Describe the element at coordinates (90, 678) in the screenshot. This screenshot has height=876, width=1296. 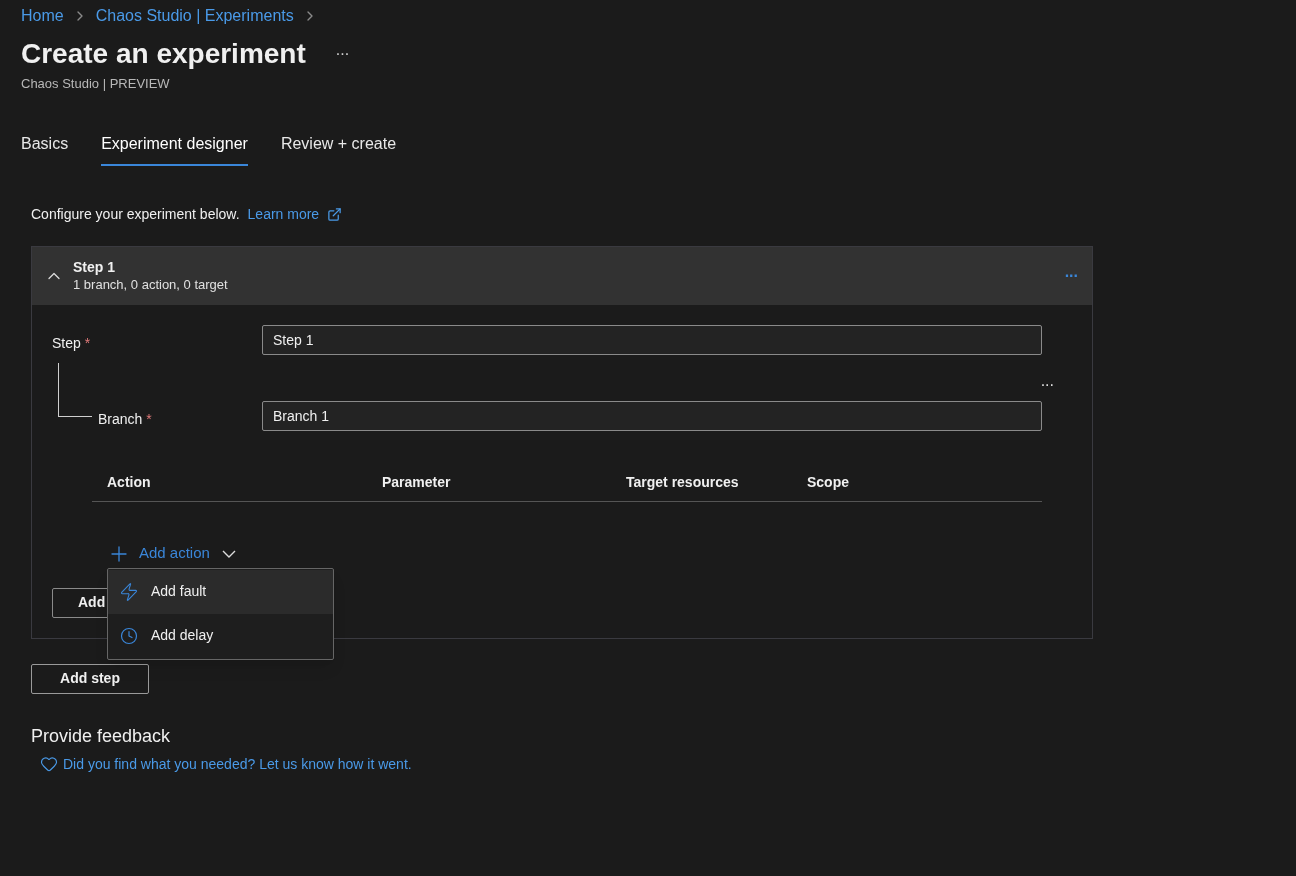
I see `add-step-button: Add step` at that location.